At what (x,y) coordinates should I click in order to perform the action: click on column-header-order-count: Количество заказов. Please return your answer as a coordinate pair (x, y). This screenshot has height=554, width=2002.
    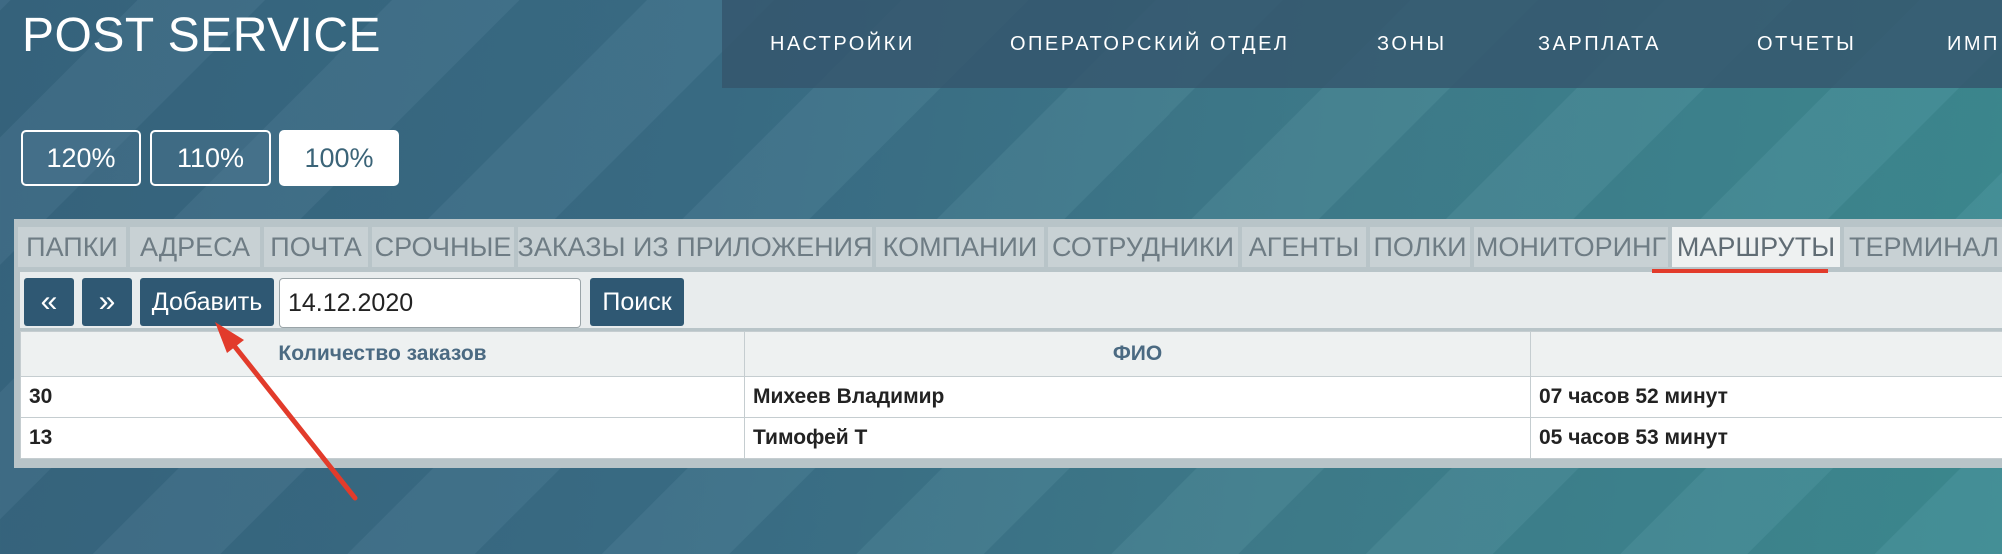
    Looking at the image, I should click on (382, 354).